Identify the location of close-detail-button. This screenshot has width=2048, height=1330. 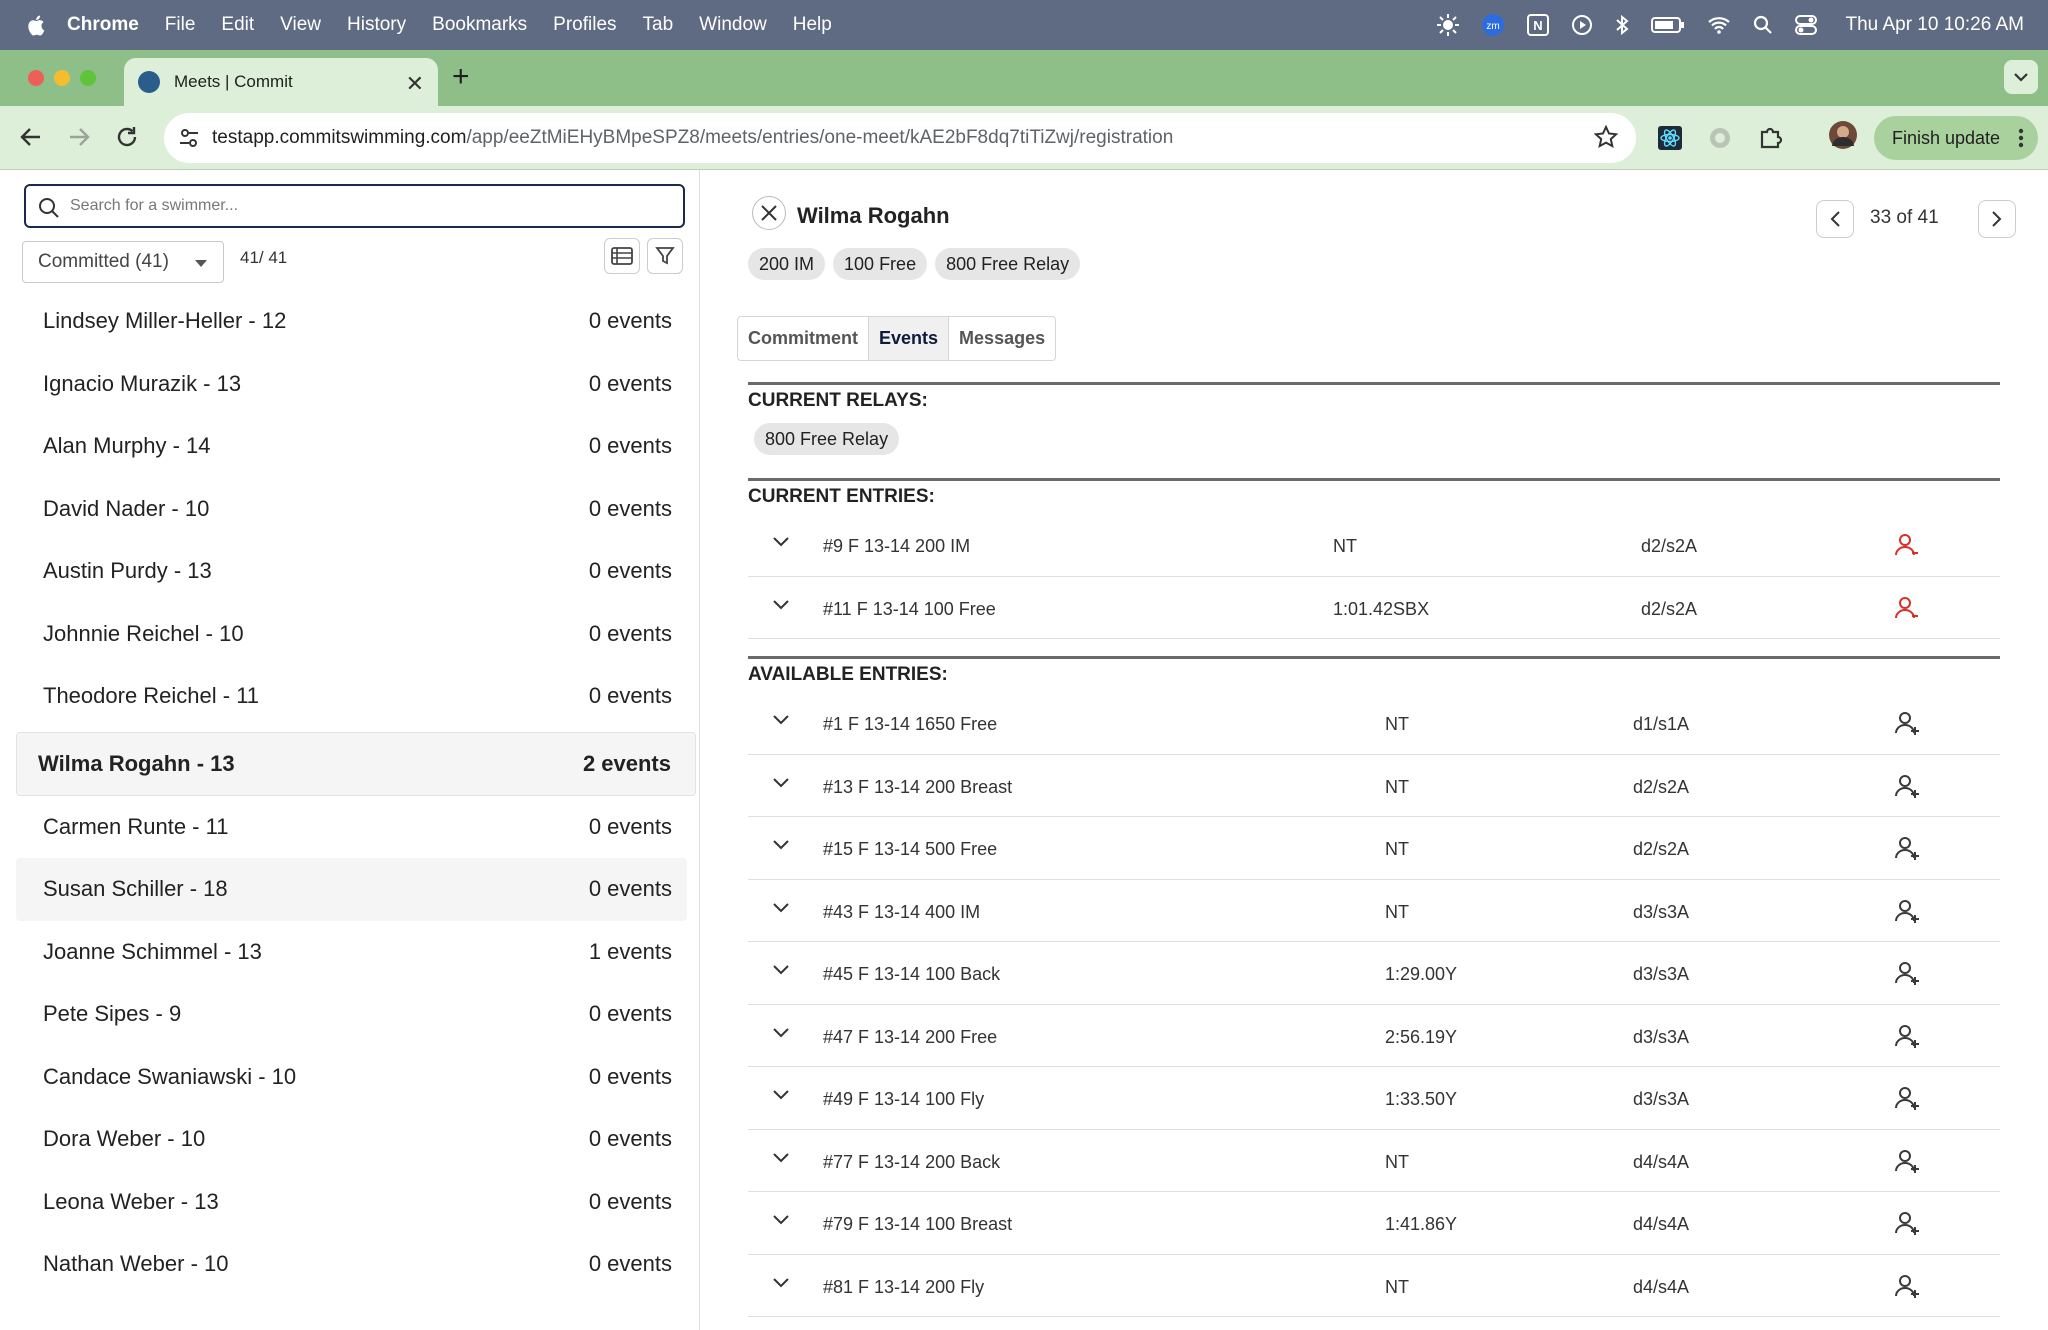
(769, 213).